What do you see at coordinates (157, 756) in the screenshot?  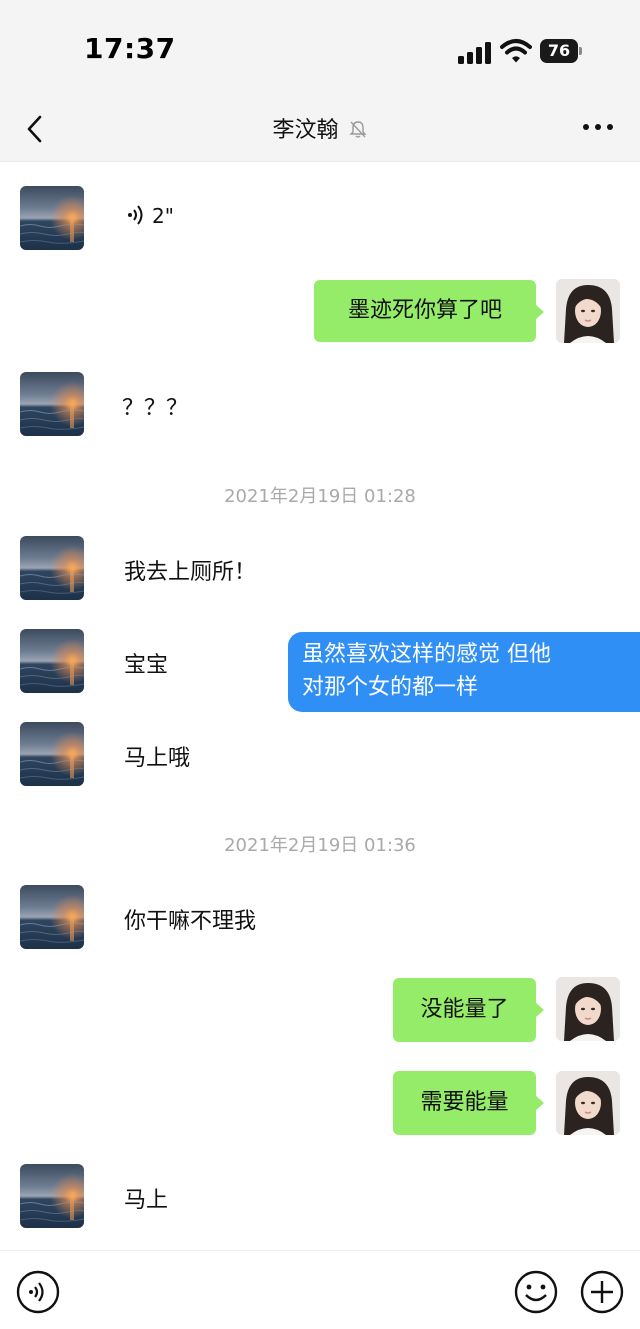 I see `received-message: 马上哦` at bounding box center [157, 756].